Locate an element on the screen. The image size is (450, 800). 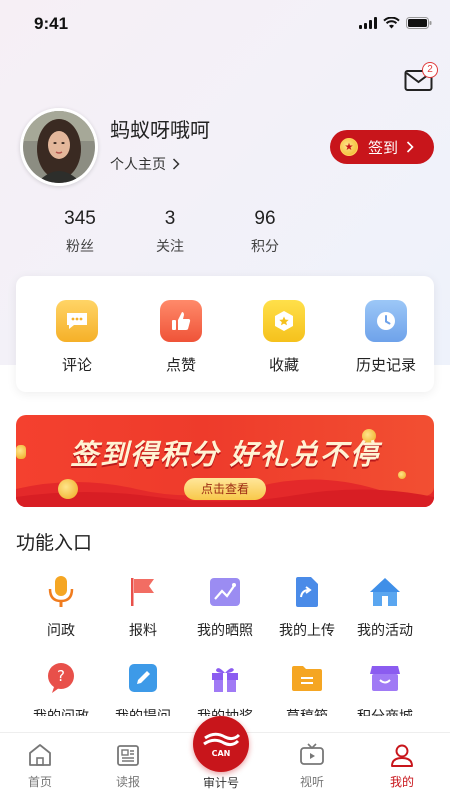
thumbs-up-icon is located at coordinates (181, 321).